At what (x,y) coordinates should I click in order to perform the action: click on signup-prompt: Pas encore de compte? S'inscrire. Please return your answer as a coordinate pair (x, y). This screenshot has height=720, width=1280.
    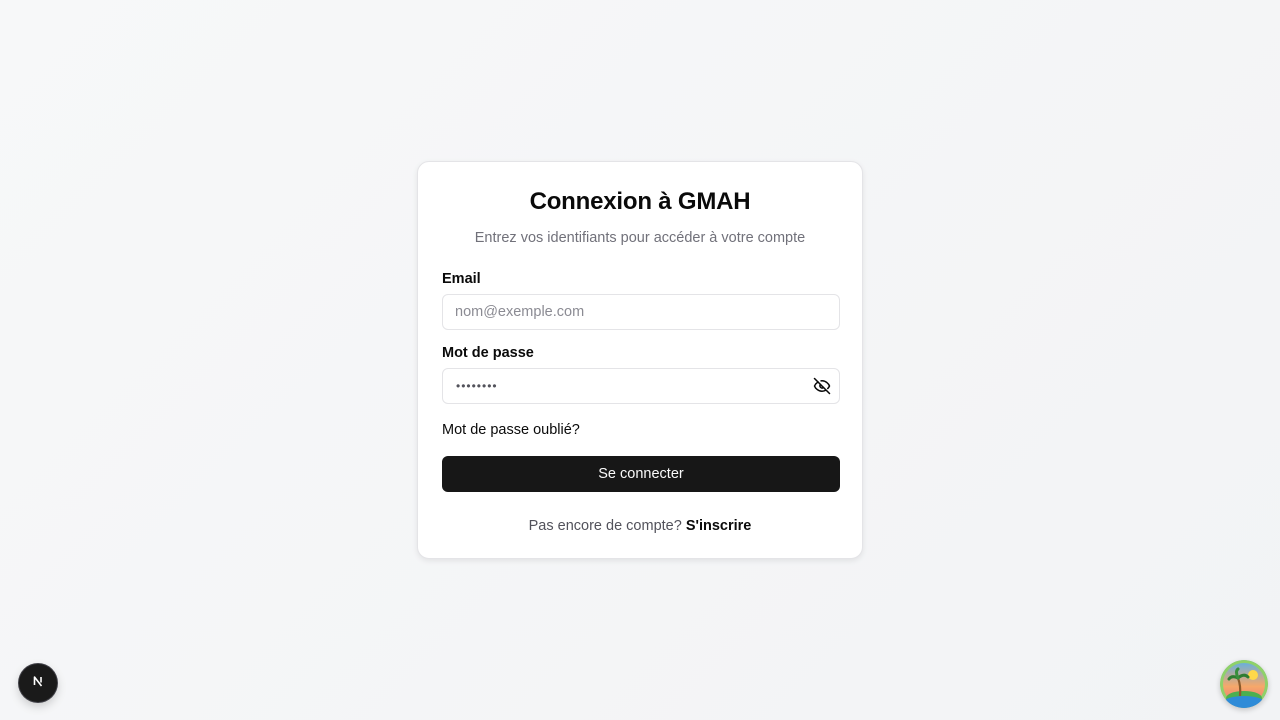
    Looking at the image, I should click on (640, 526).